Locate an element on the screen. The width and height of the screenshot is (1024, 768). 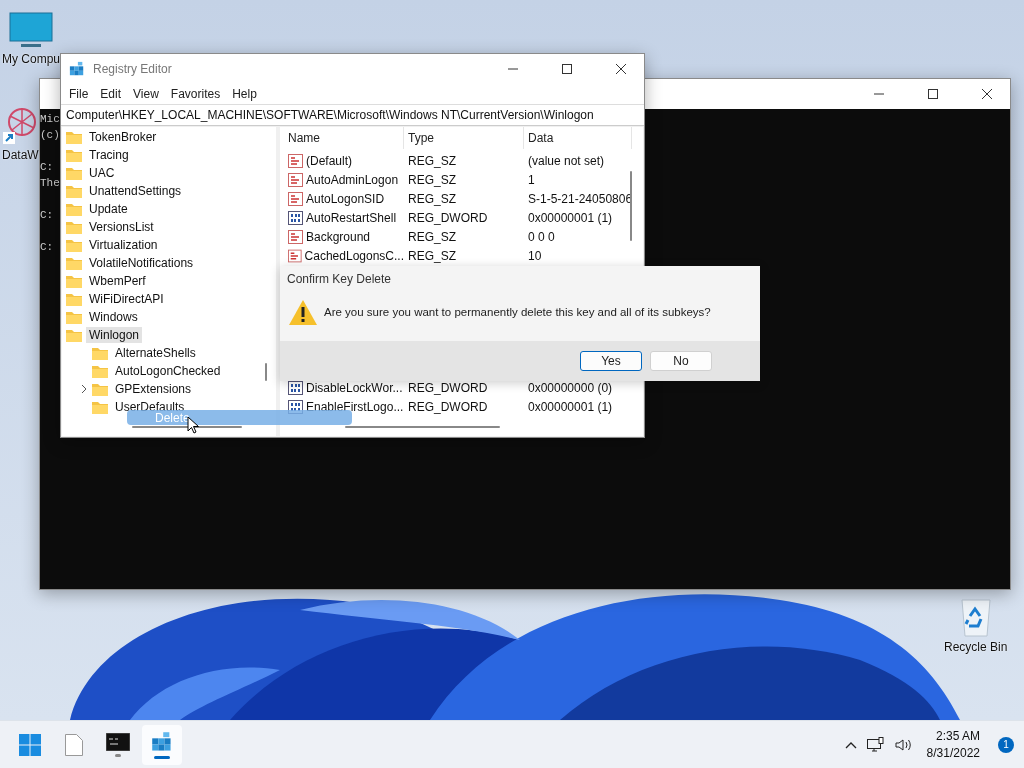
tree-item: UAC is located at coordinates (102, 173).